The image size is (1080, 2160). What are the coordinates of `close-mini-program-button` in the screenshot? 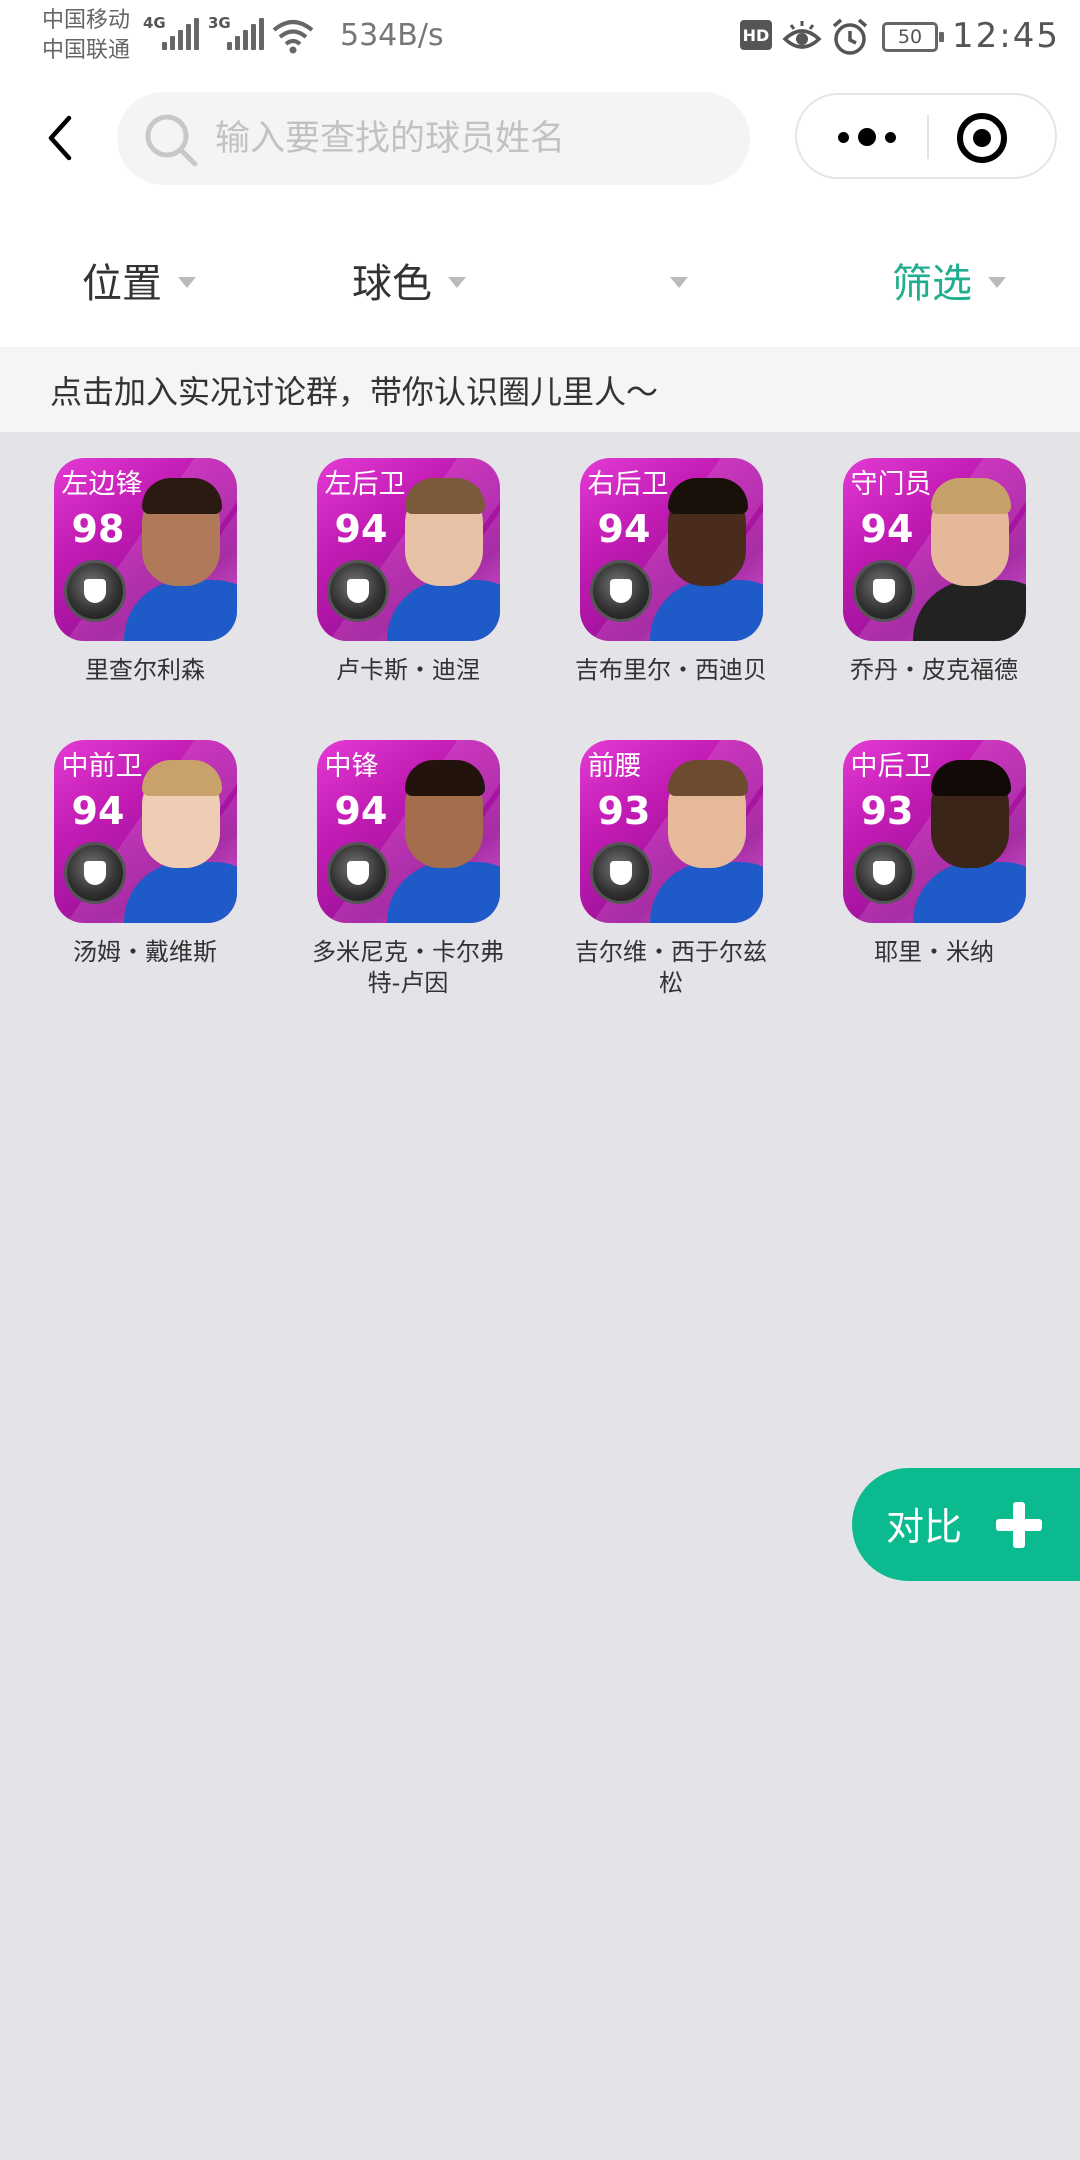 It's located at (982, 138).